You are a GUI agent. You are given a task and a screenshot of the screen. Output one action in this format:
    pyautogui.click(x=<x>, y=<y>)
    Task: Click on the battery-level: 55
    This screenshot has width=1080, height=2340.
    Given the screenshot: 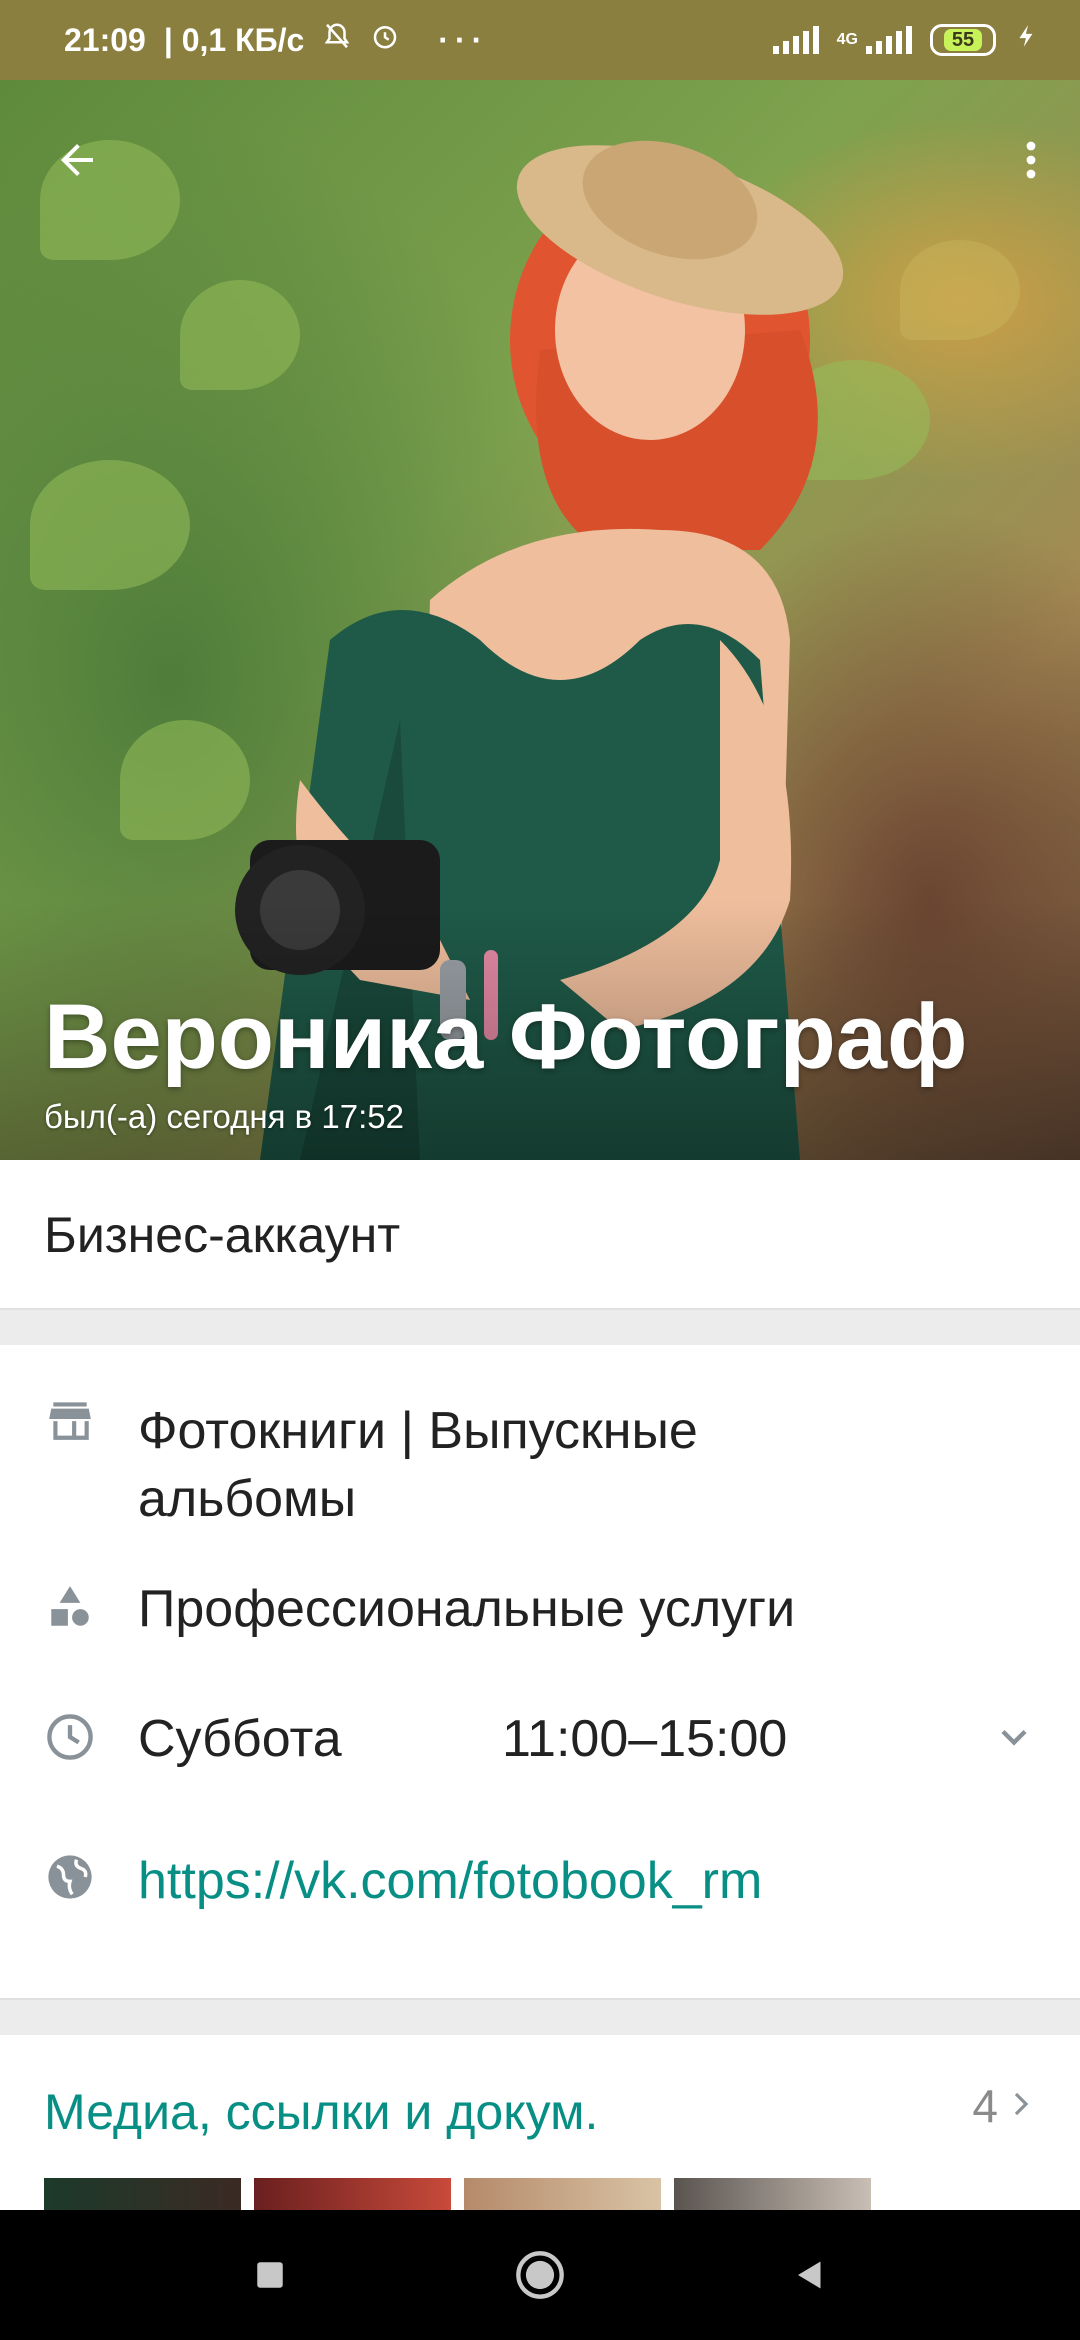 What is the action you would take?
    pyautogui.click(x=963, y=40)
    